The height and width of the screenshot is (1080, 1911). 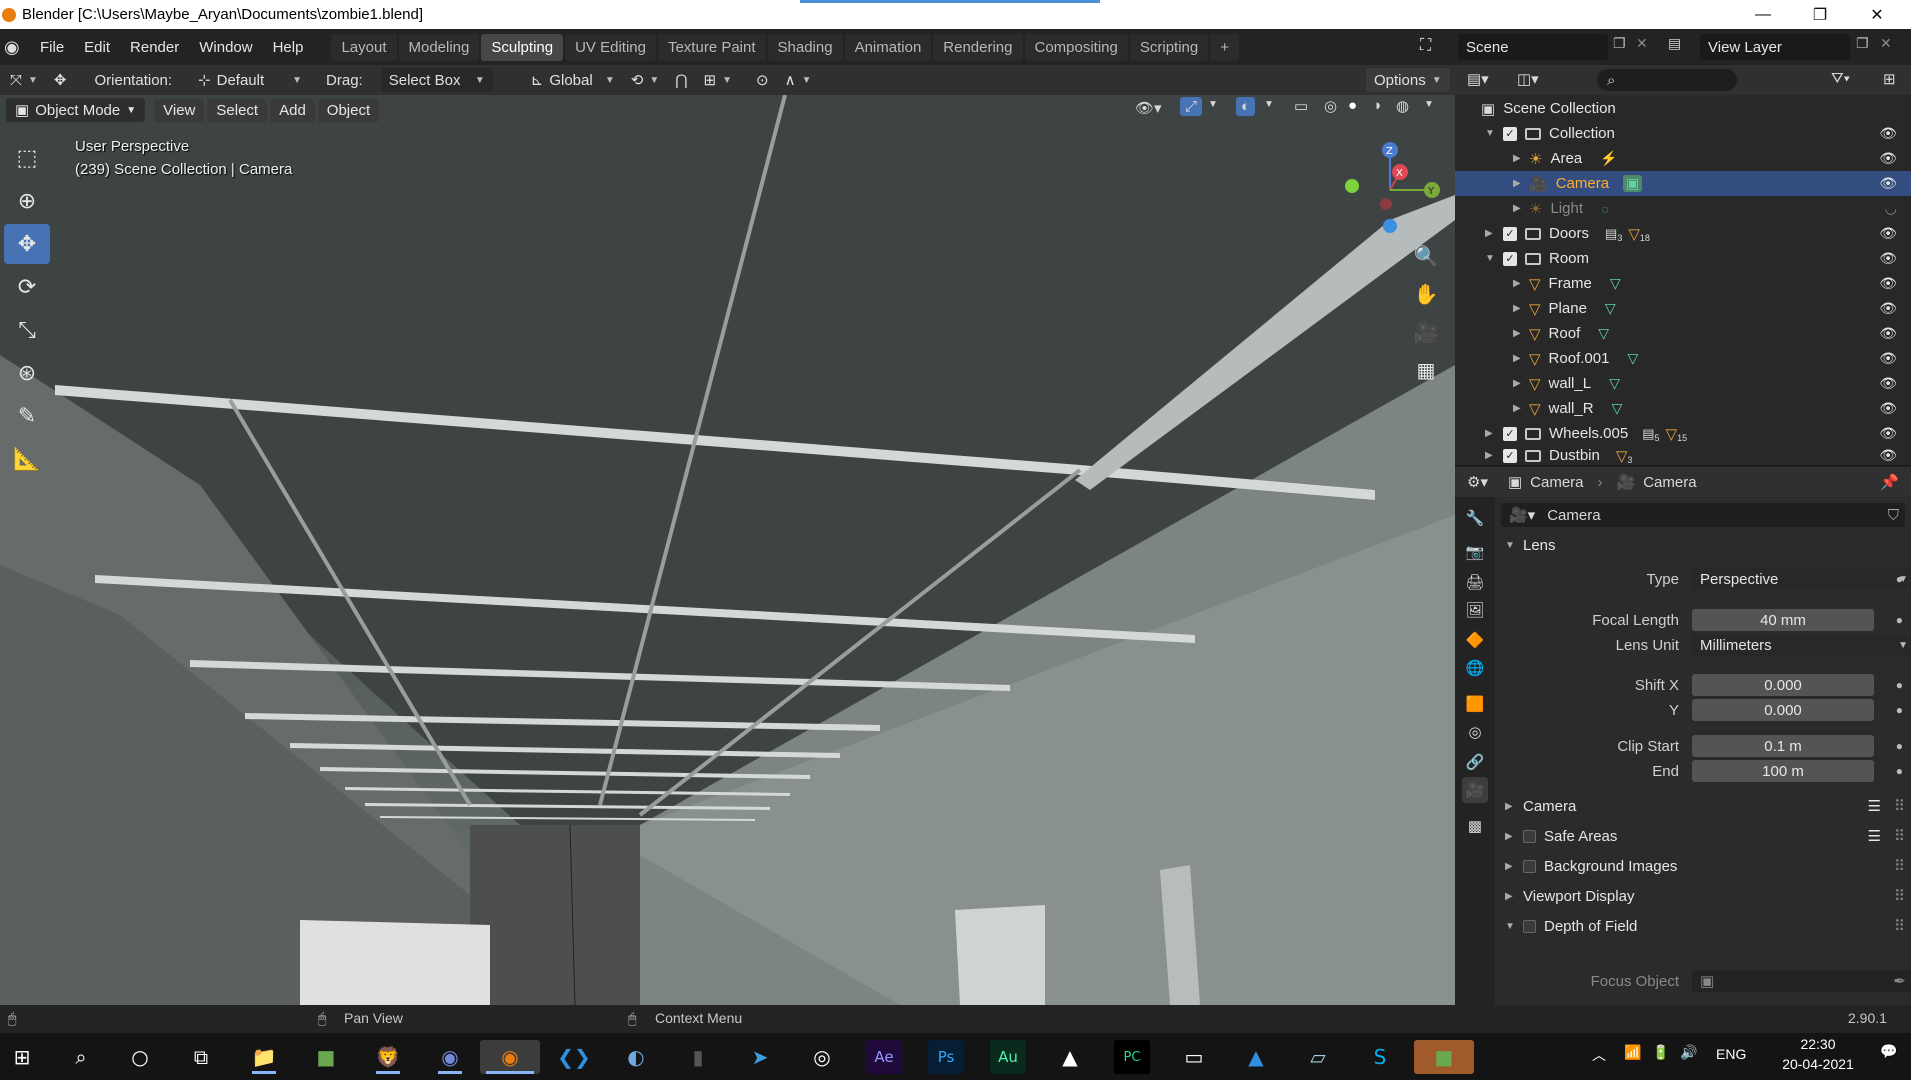 What do you see at coordinates (1683, 183) in the screenshot?
I see `outliner-item-camera: ▶ 🎥 Camera ▣ 👁` at bounding box center [1683, 183].